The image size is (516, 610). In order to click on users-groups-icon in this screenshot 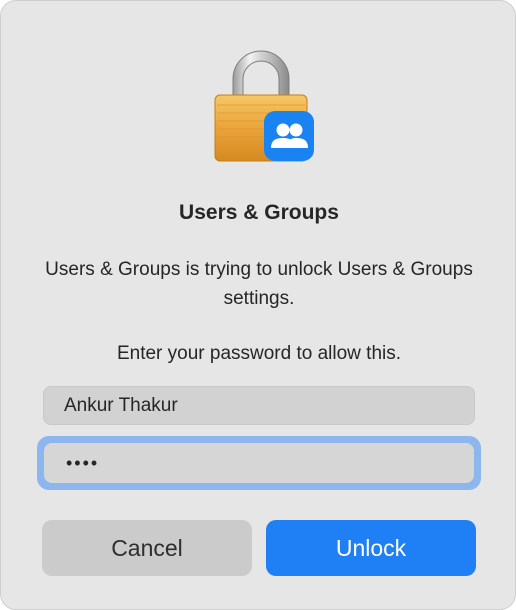, I will do `click(289, 136)`.